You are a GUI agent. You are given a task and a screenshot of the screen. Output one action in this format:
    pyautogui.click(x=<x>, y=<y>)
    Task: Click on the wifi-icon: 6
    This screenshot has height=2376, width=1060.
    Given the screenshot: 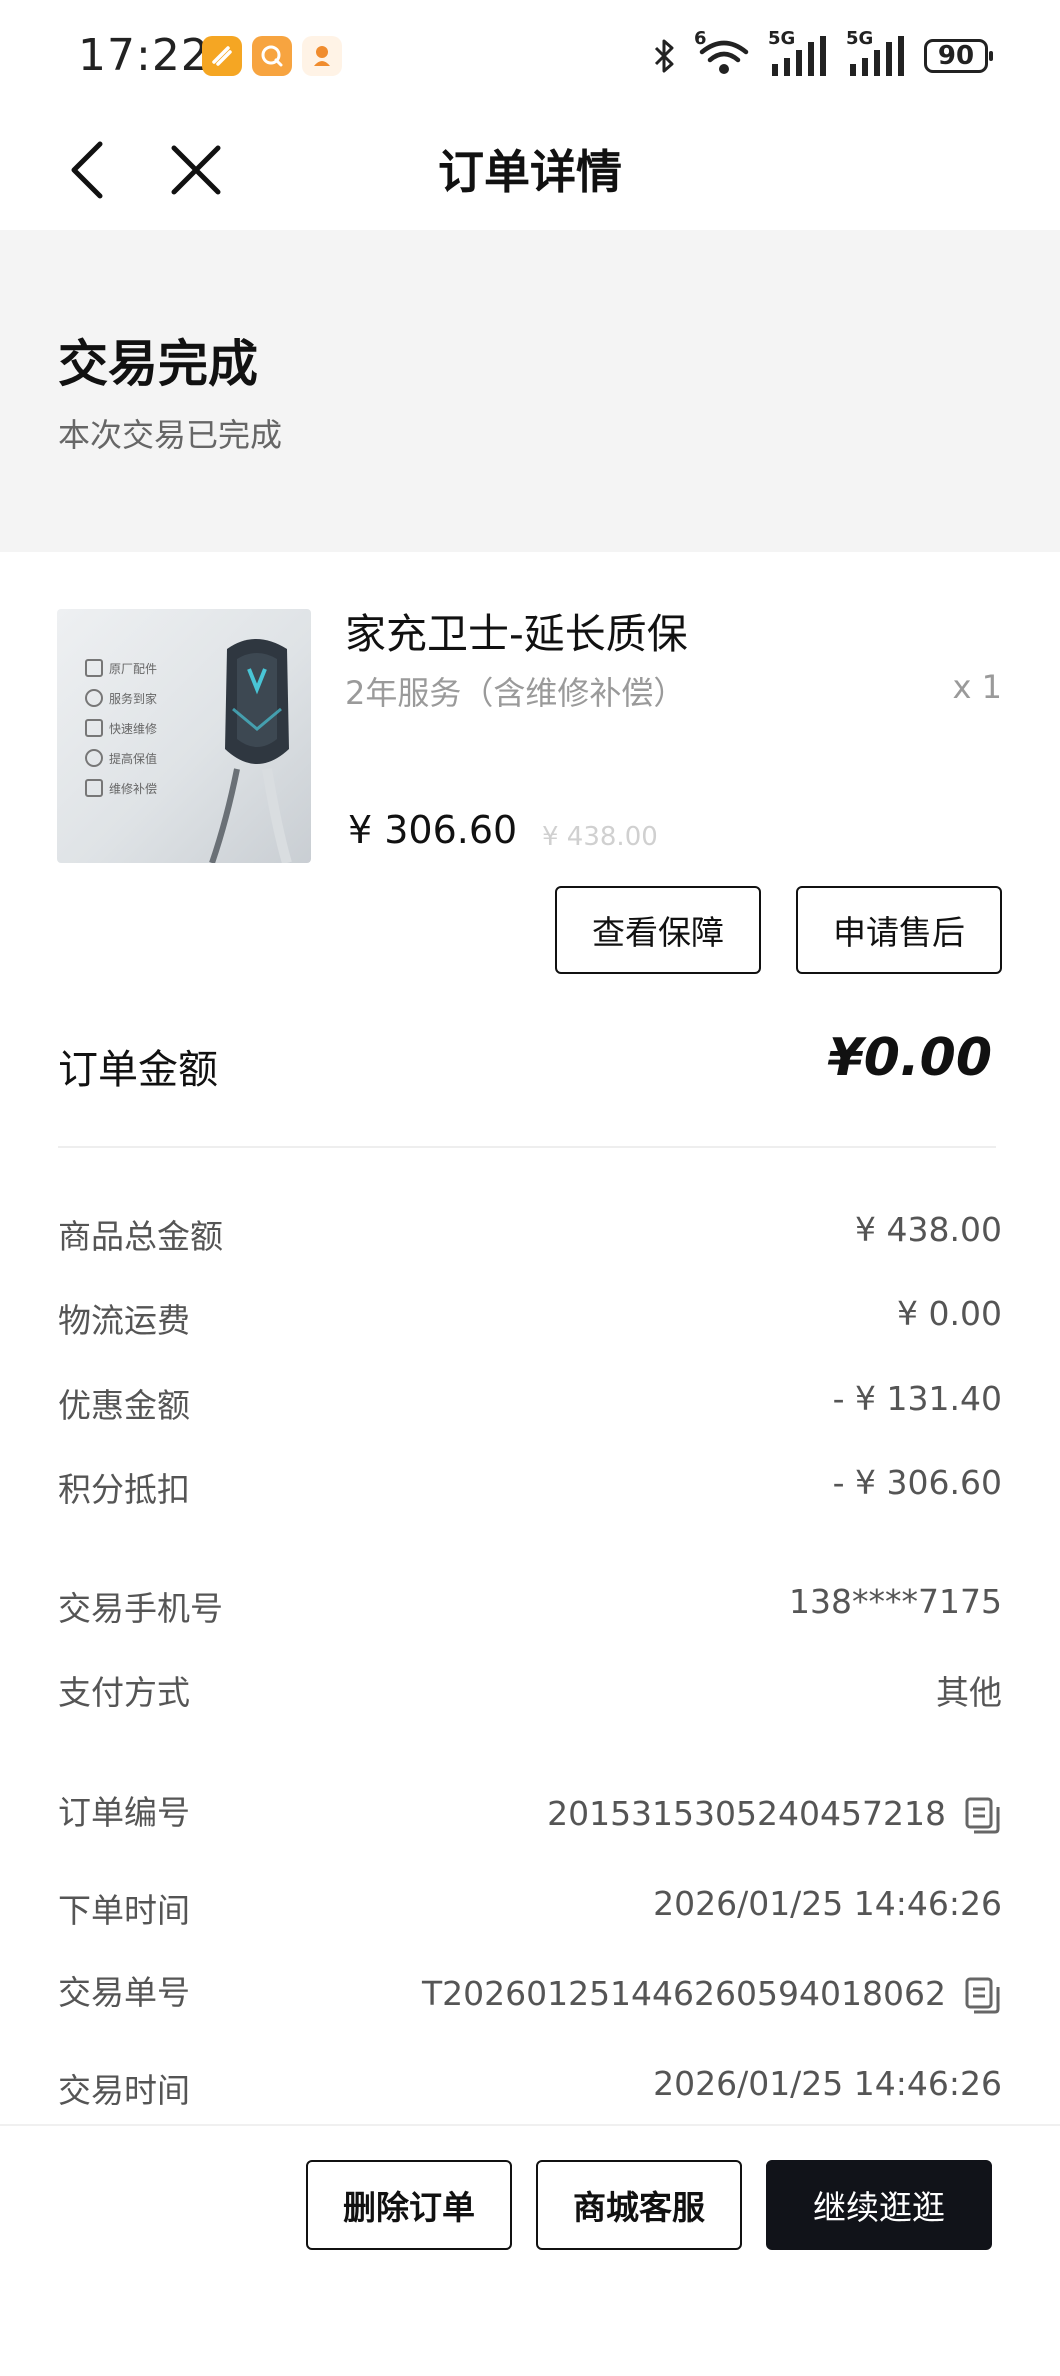 What is the action you would take?
    pyautogui.click(x=724, y=53)
    